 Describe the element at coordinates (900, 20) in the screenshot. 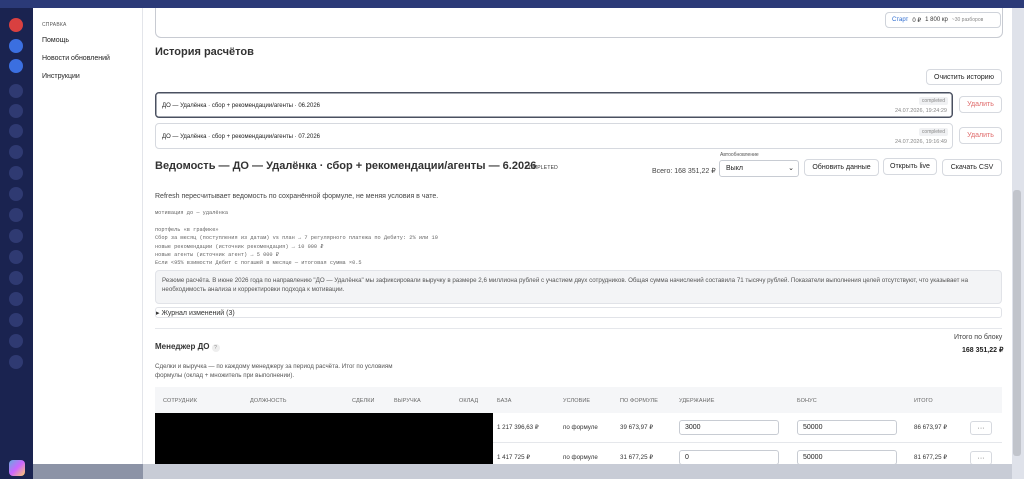

I see `plan-name: Старт` at that location.